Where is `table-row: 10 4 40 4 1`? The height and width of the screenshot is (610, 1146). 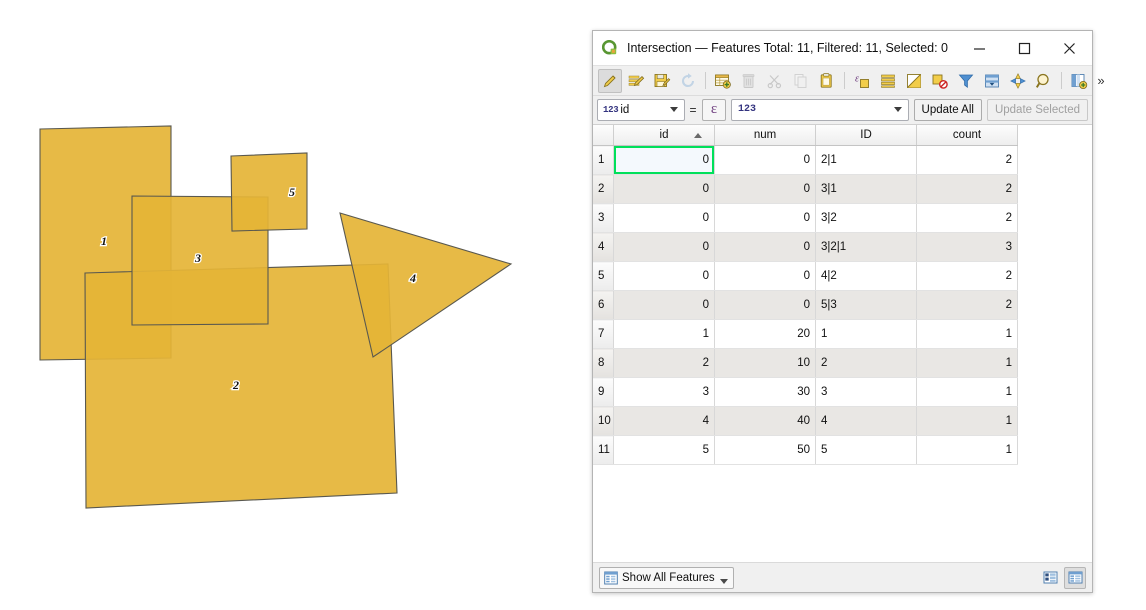 table-row: 10 4 40 4 1 is located at coordinates (805, 421).